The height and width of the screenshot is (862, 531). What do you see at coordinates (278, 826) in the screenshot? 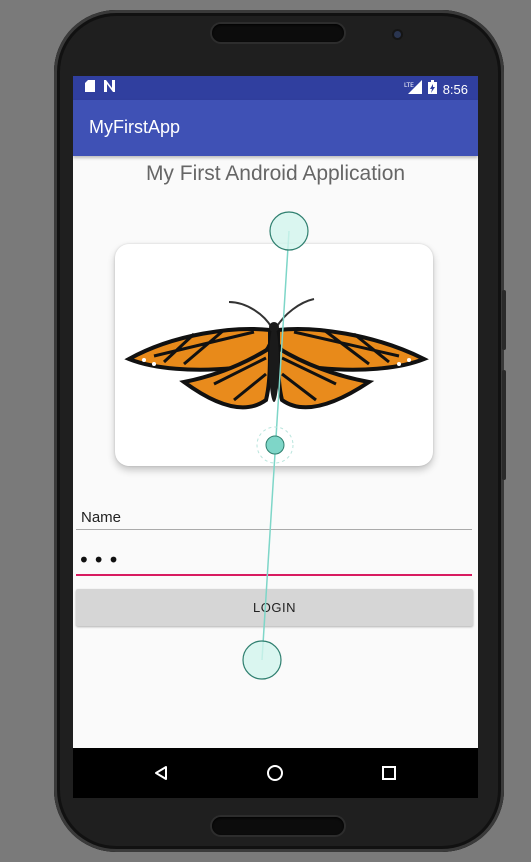
I see `bottom-speaker` at bounding box center [278, 826].